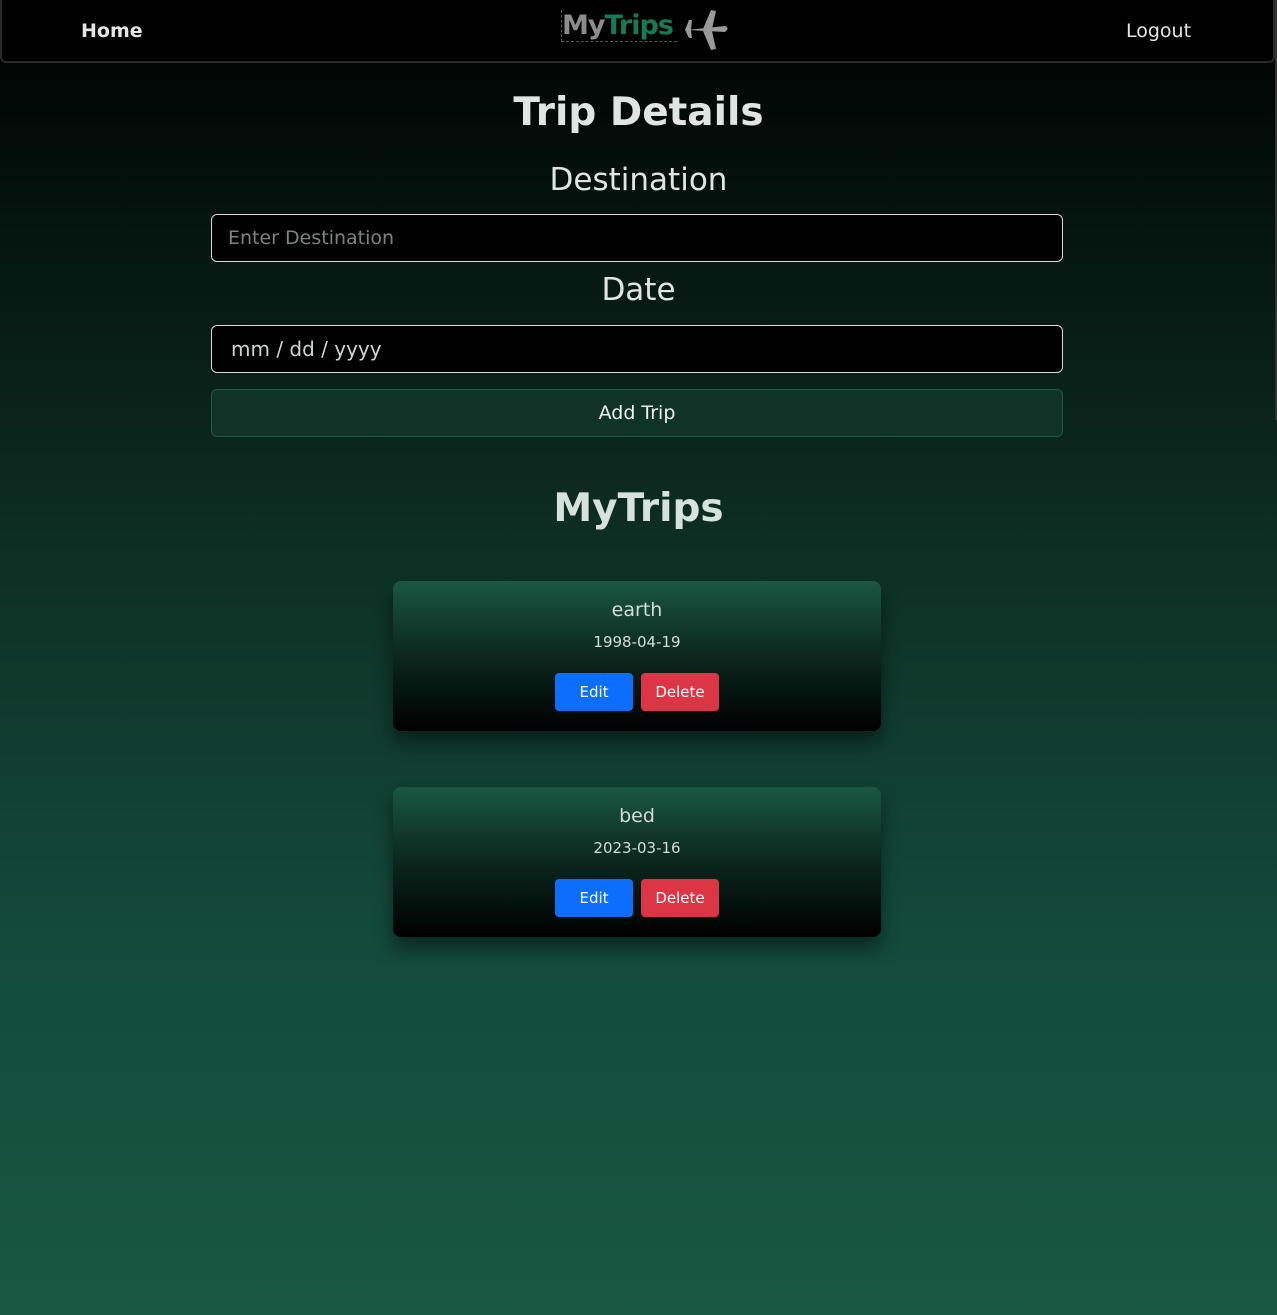  Describe the element at coordinates (637, 816) in the screenshot. I see `trip-name: bed` at that location.